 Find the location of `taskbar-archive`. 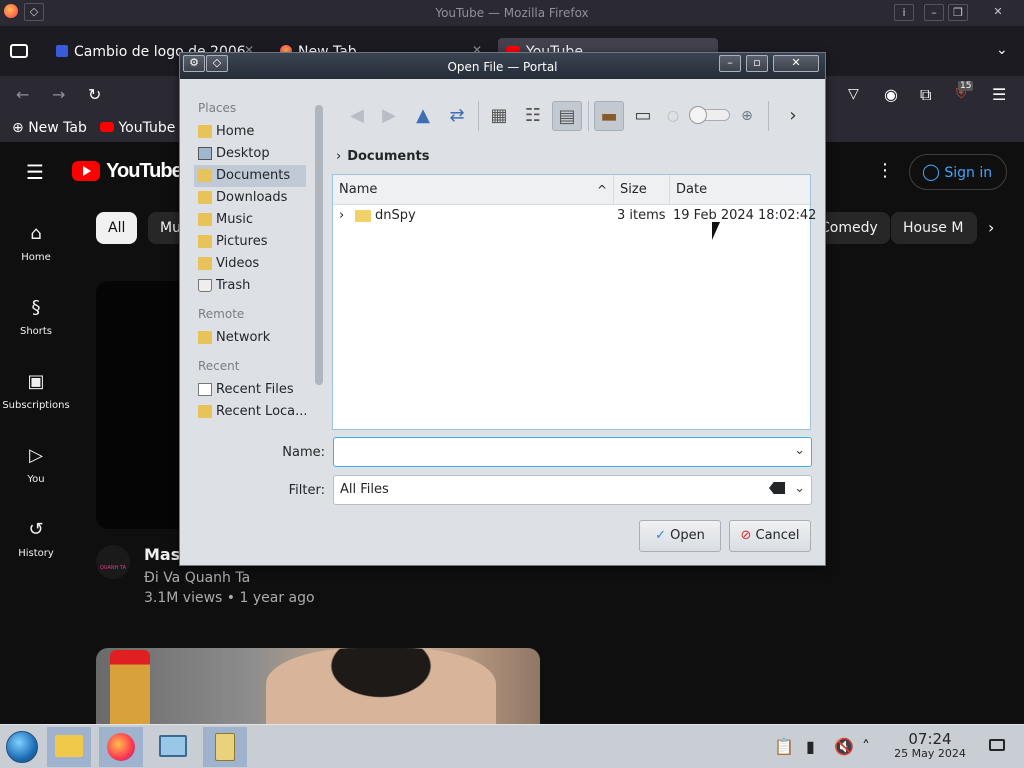

taskbar-archive is located at coordinates (225, 747).